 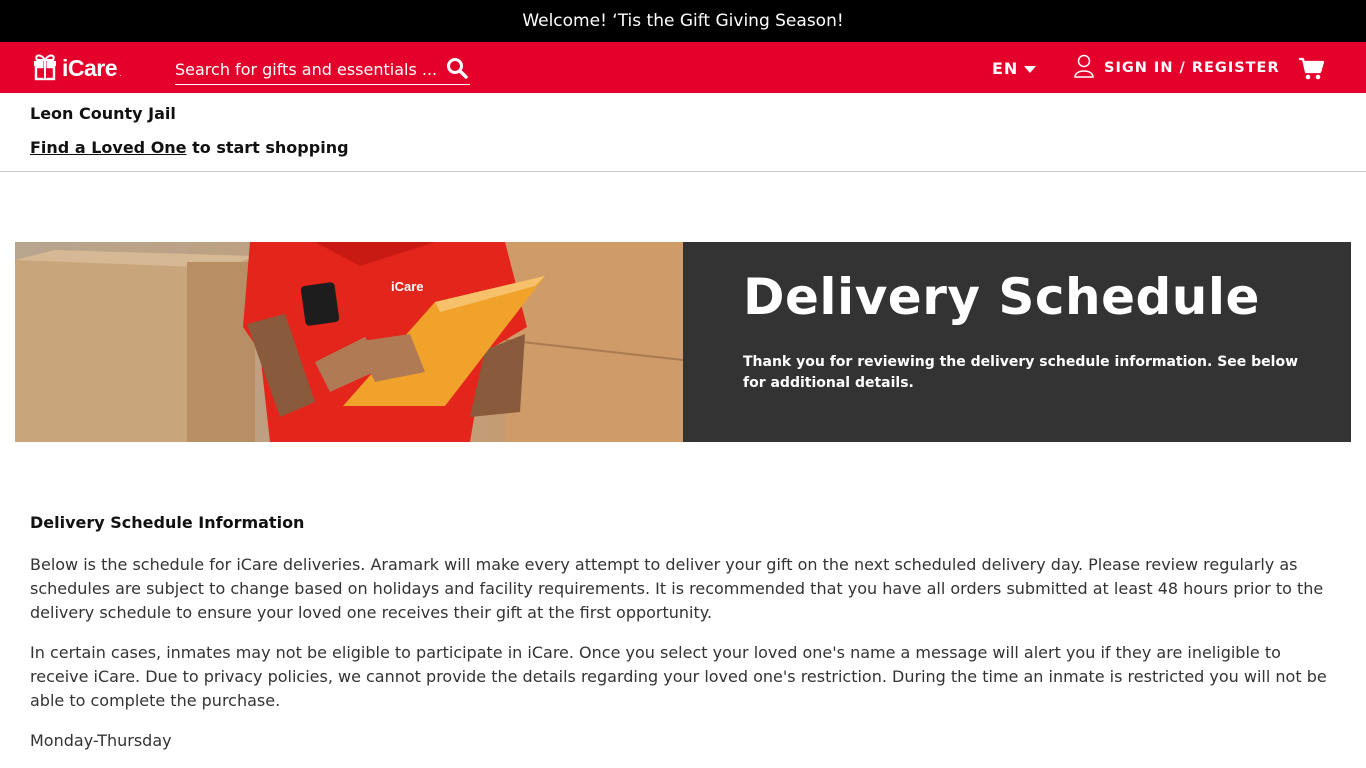 What do you see at coordinates (101, 740) in the screenshot?
I see `schedule-days: Monday-Thursday` at bounding box center [101, 740].